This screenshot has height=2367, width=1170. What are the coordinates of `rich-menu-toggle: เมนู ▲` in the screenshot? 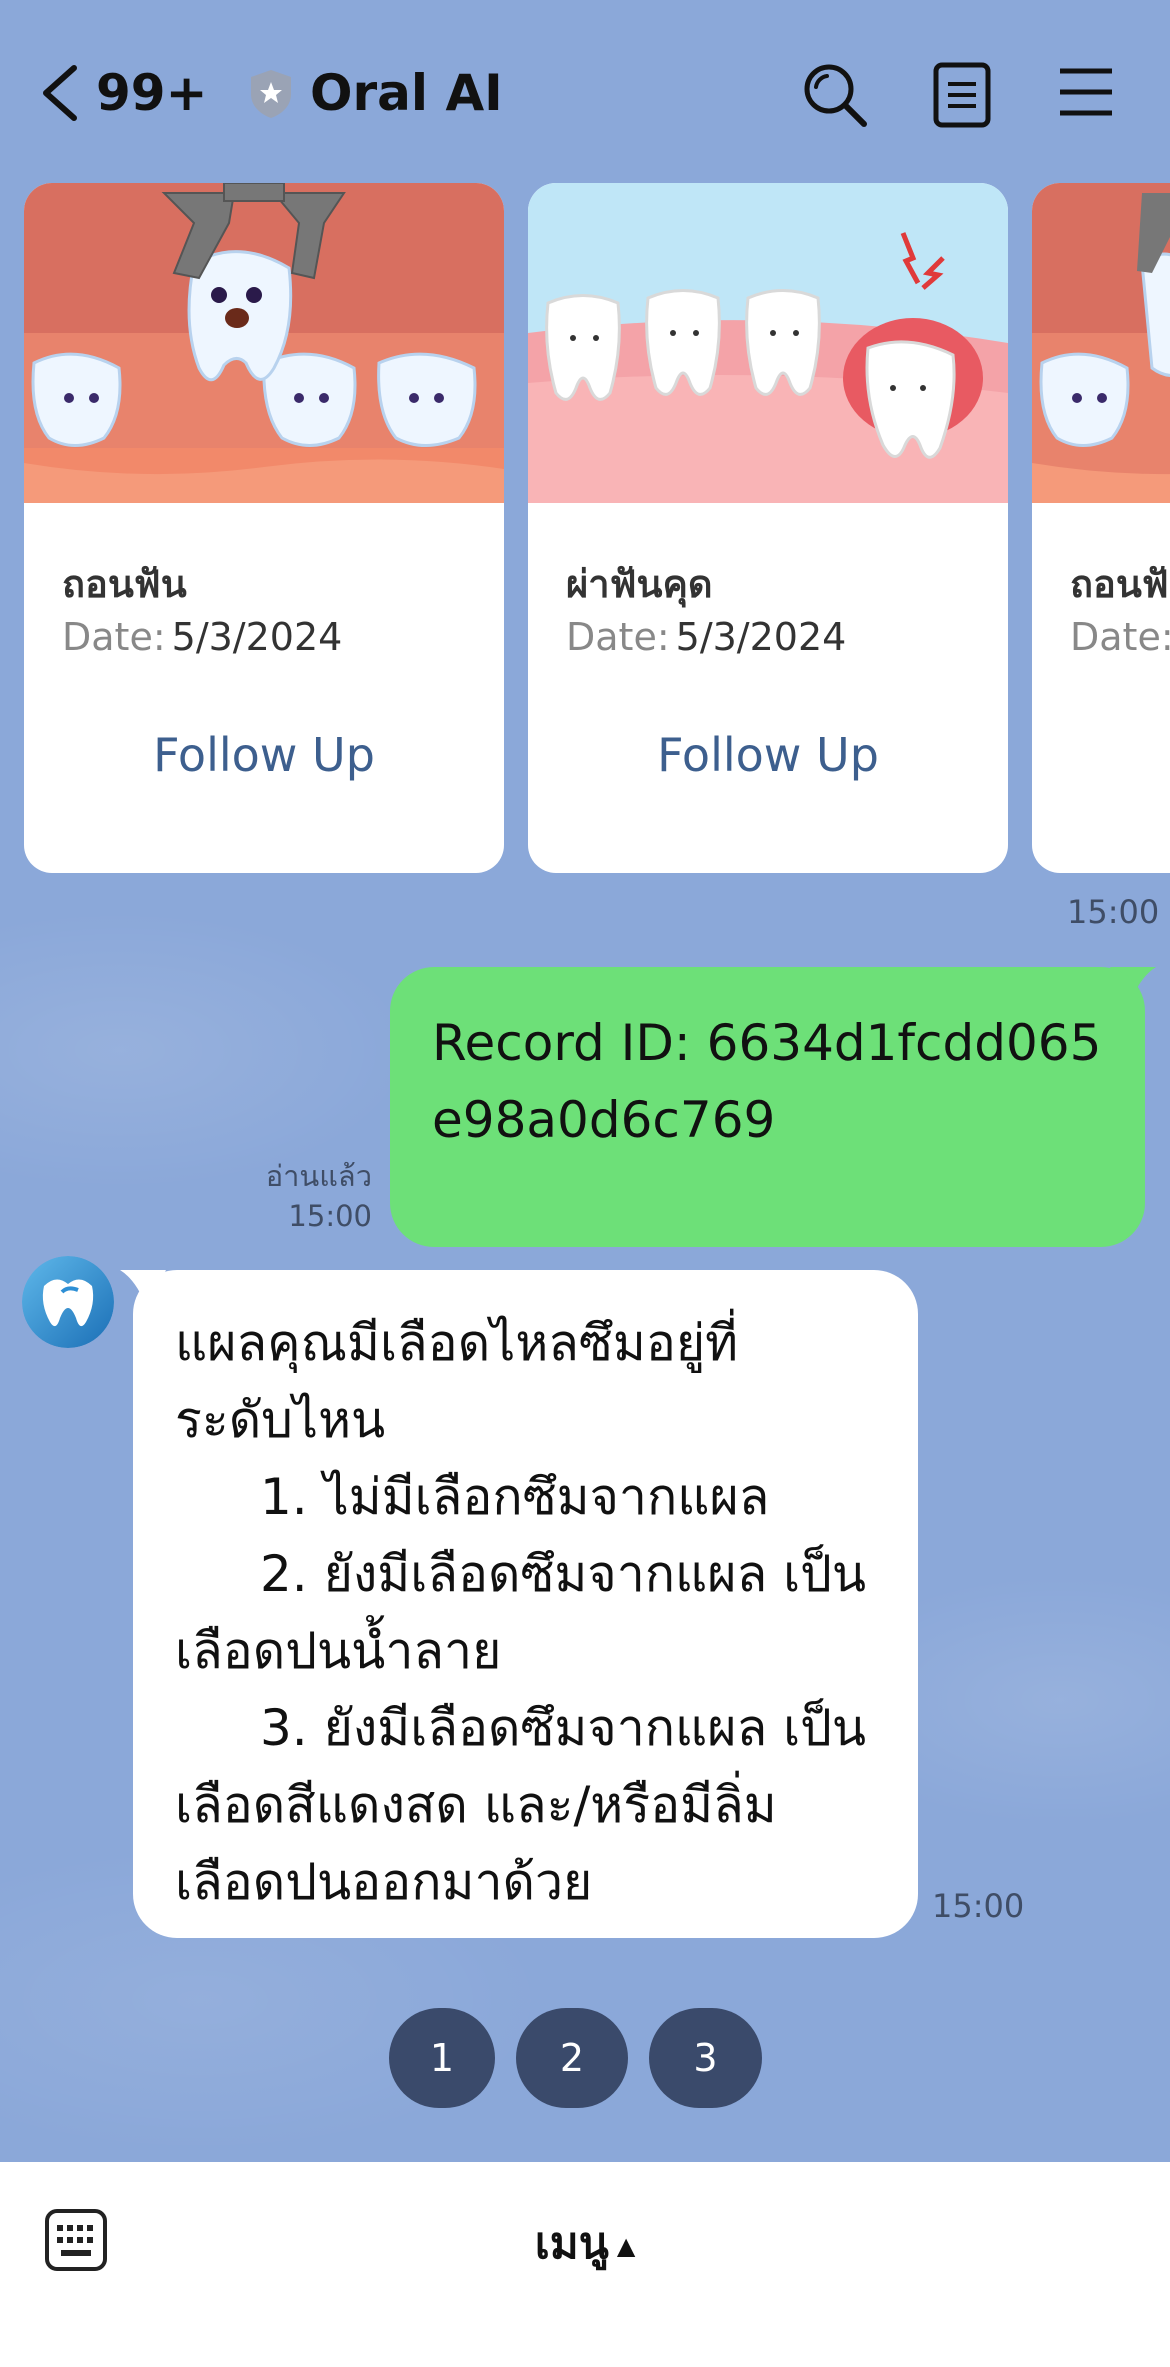 It's located at (585, 2243).